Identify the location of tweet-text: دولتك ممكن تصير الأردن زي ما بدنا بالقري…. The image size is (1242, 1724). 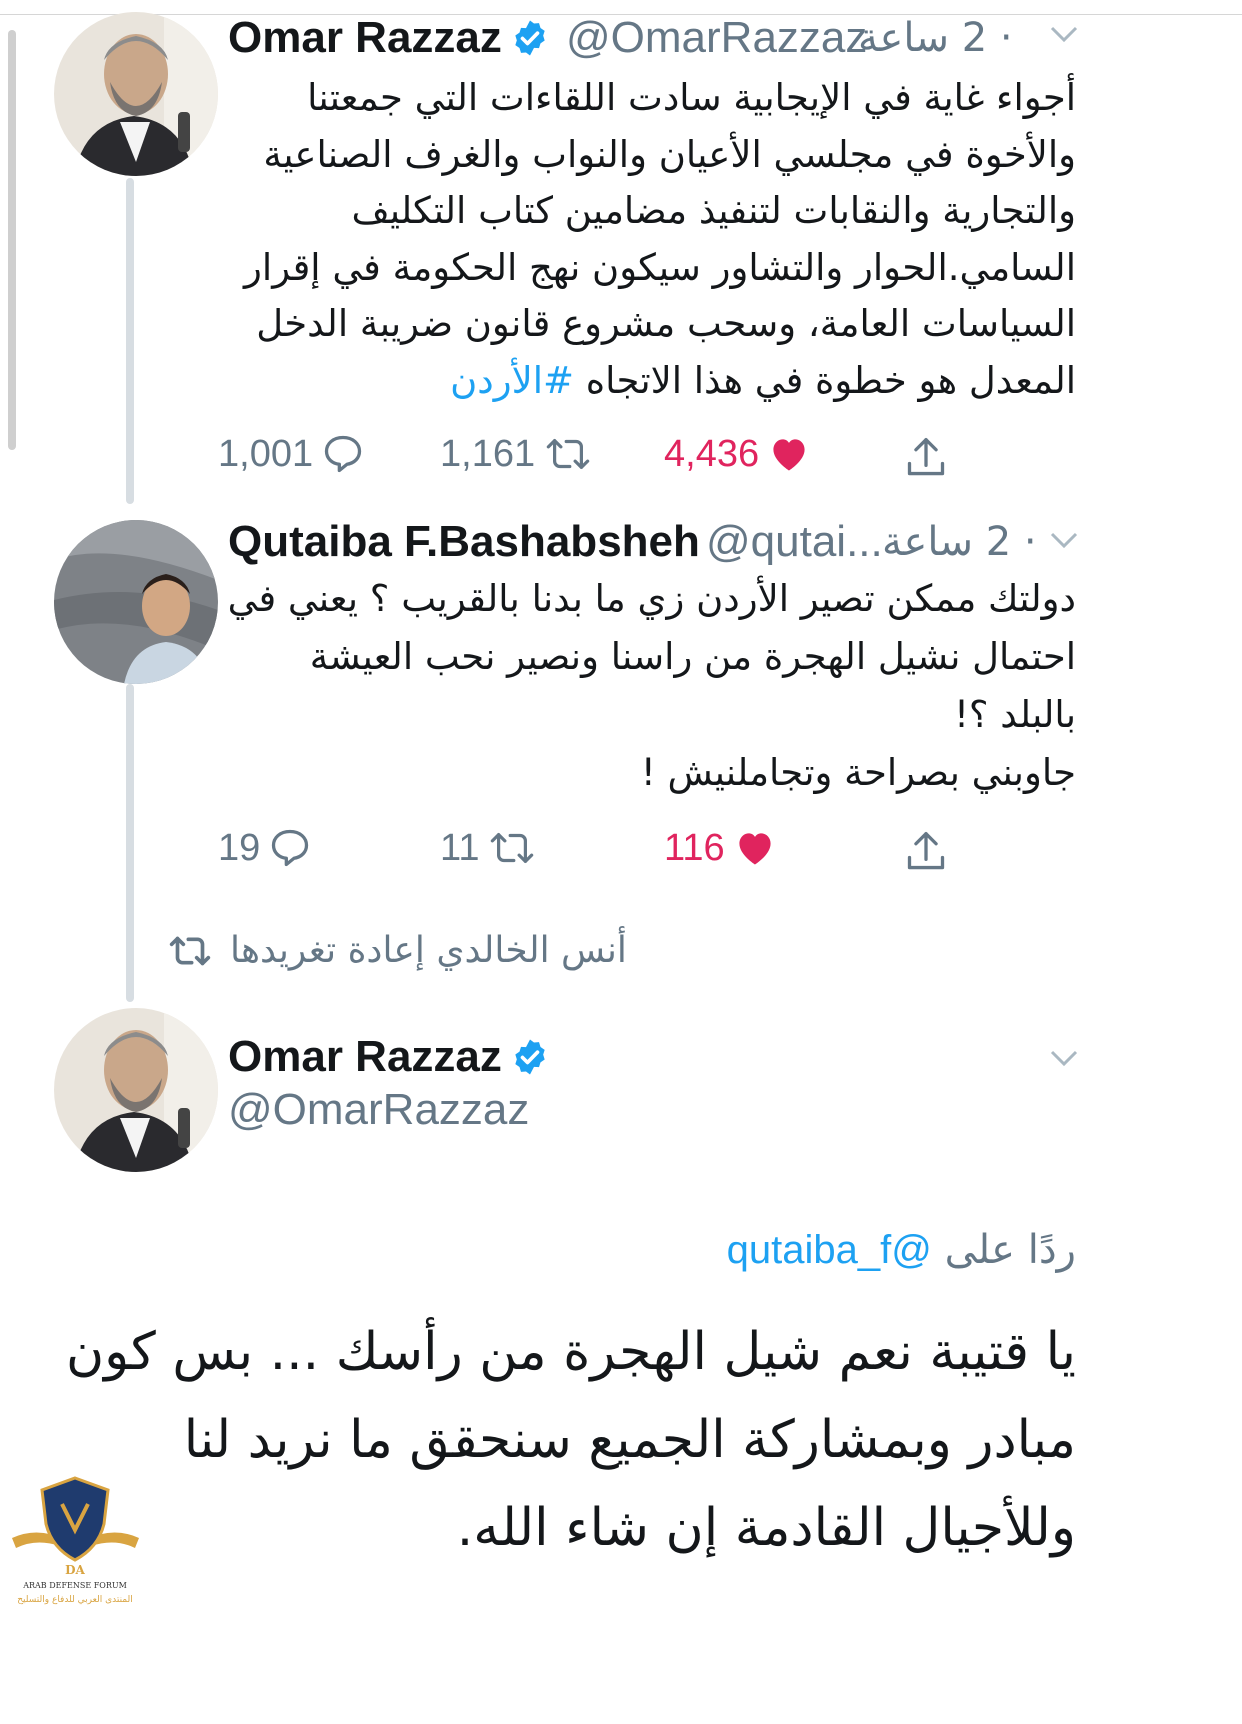
(646, 686).